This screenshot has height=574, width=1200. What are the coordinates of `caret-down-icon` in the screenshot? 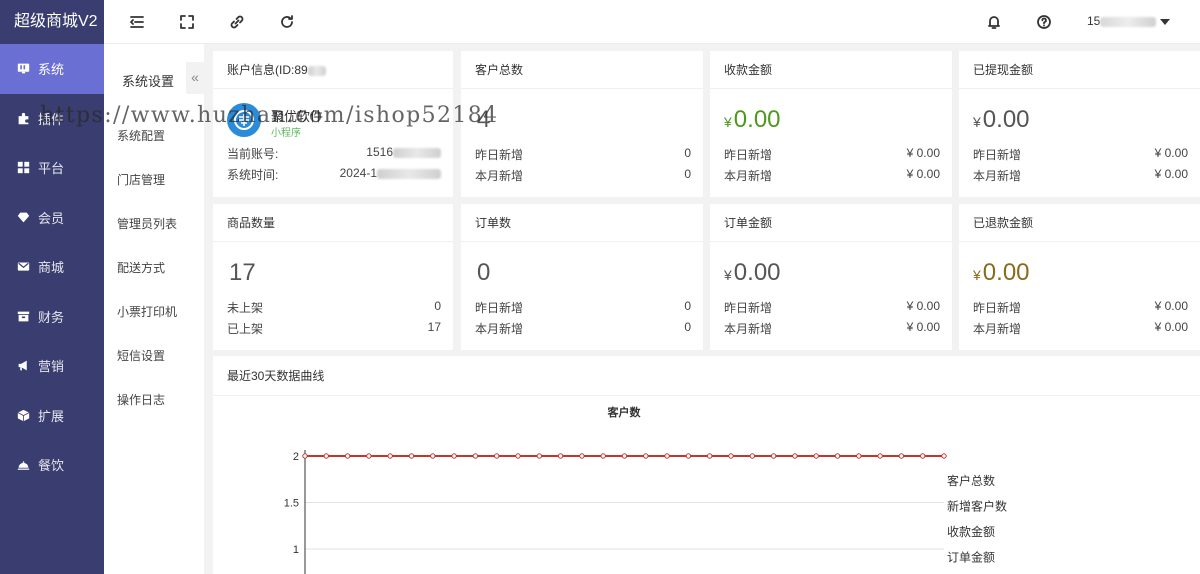 It's located at (1165, 21).